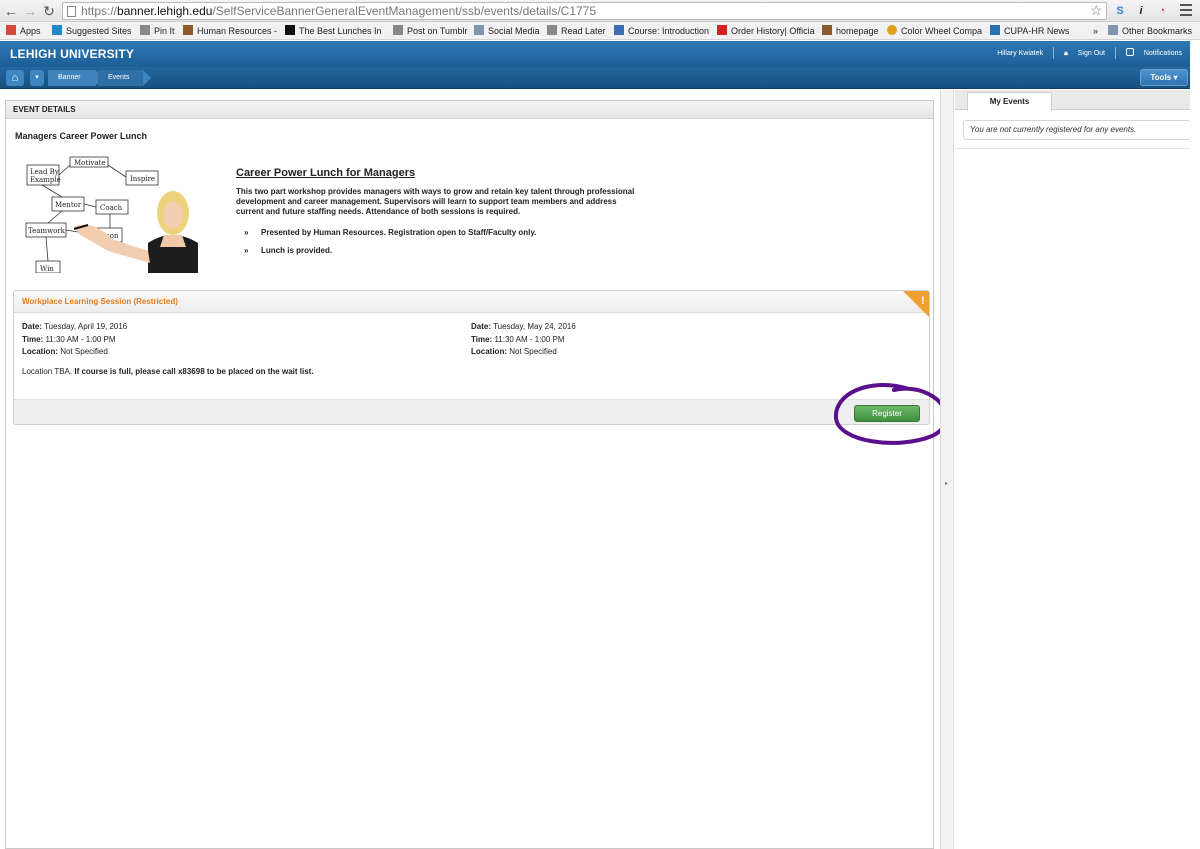 This screenshot has width=1200, height=849. Describe the element at coordinates (857, 31) in the screenshot. I see `bookmark-label: homepage` at that location.